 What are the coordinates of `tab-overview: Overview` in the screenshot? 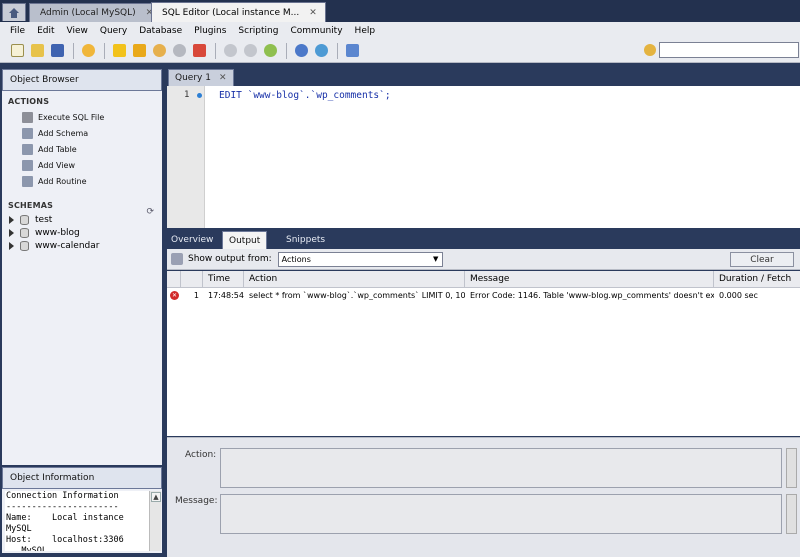 It's located at (192, 240).